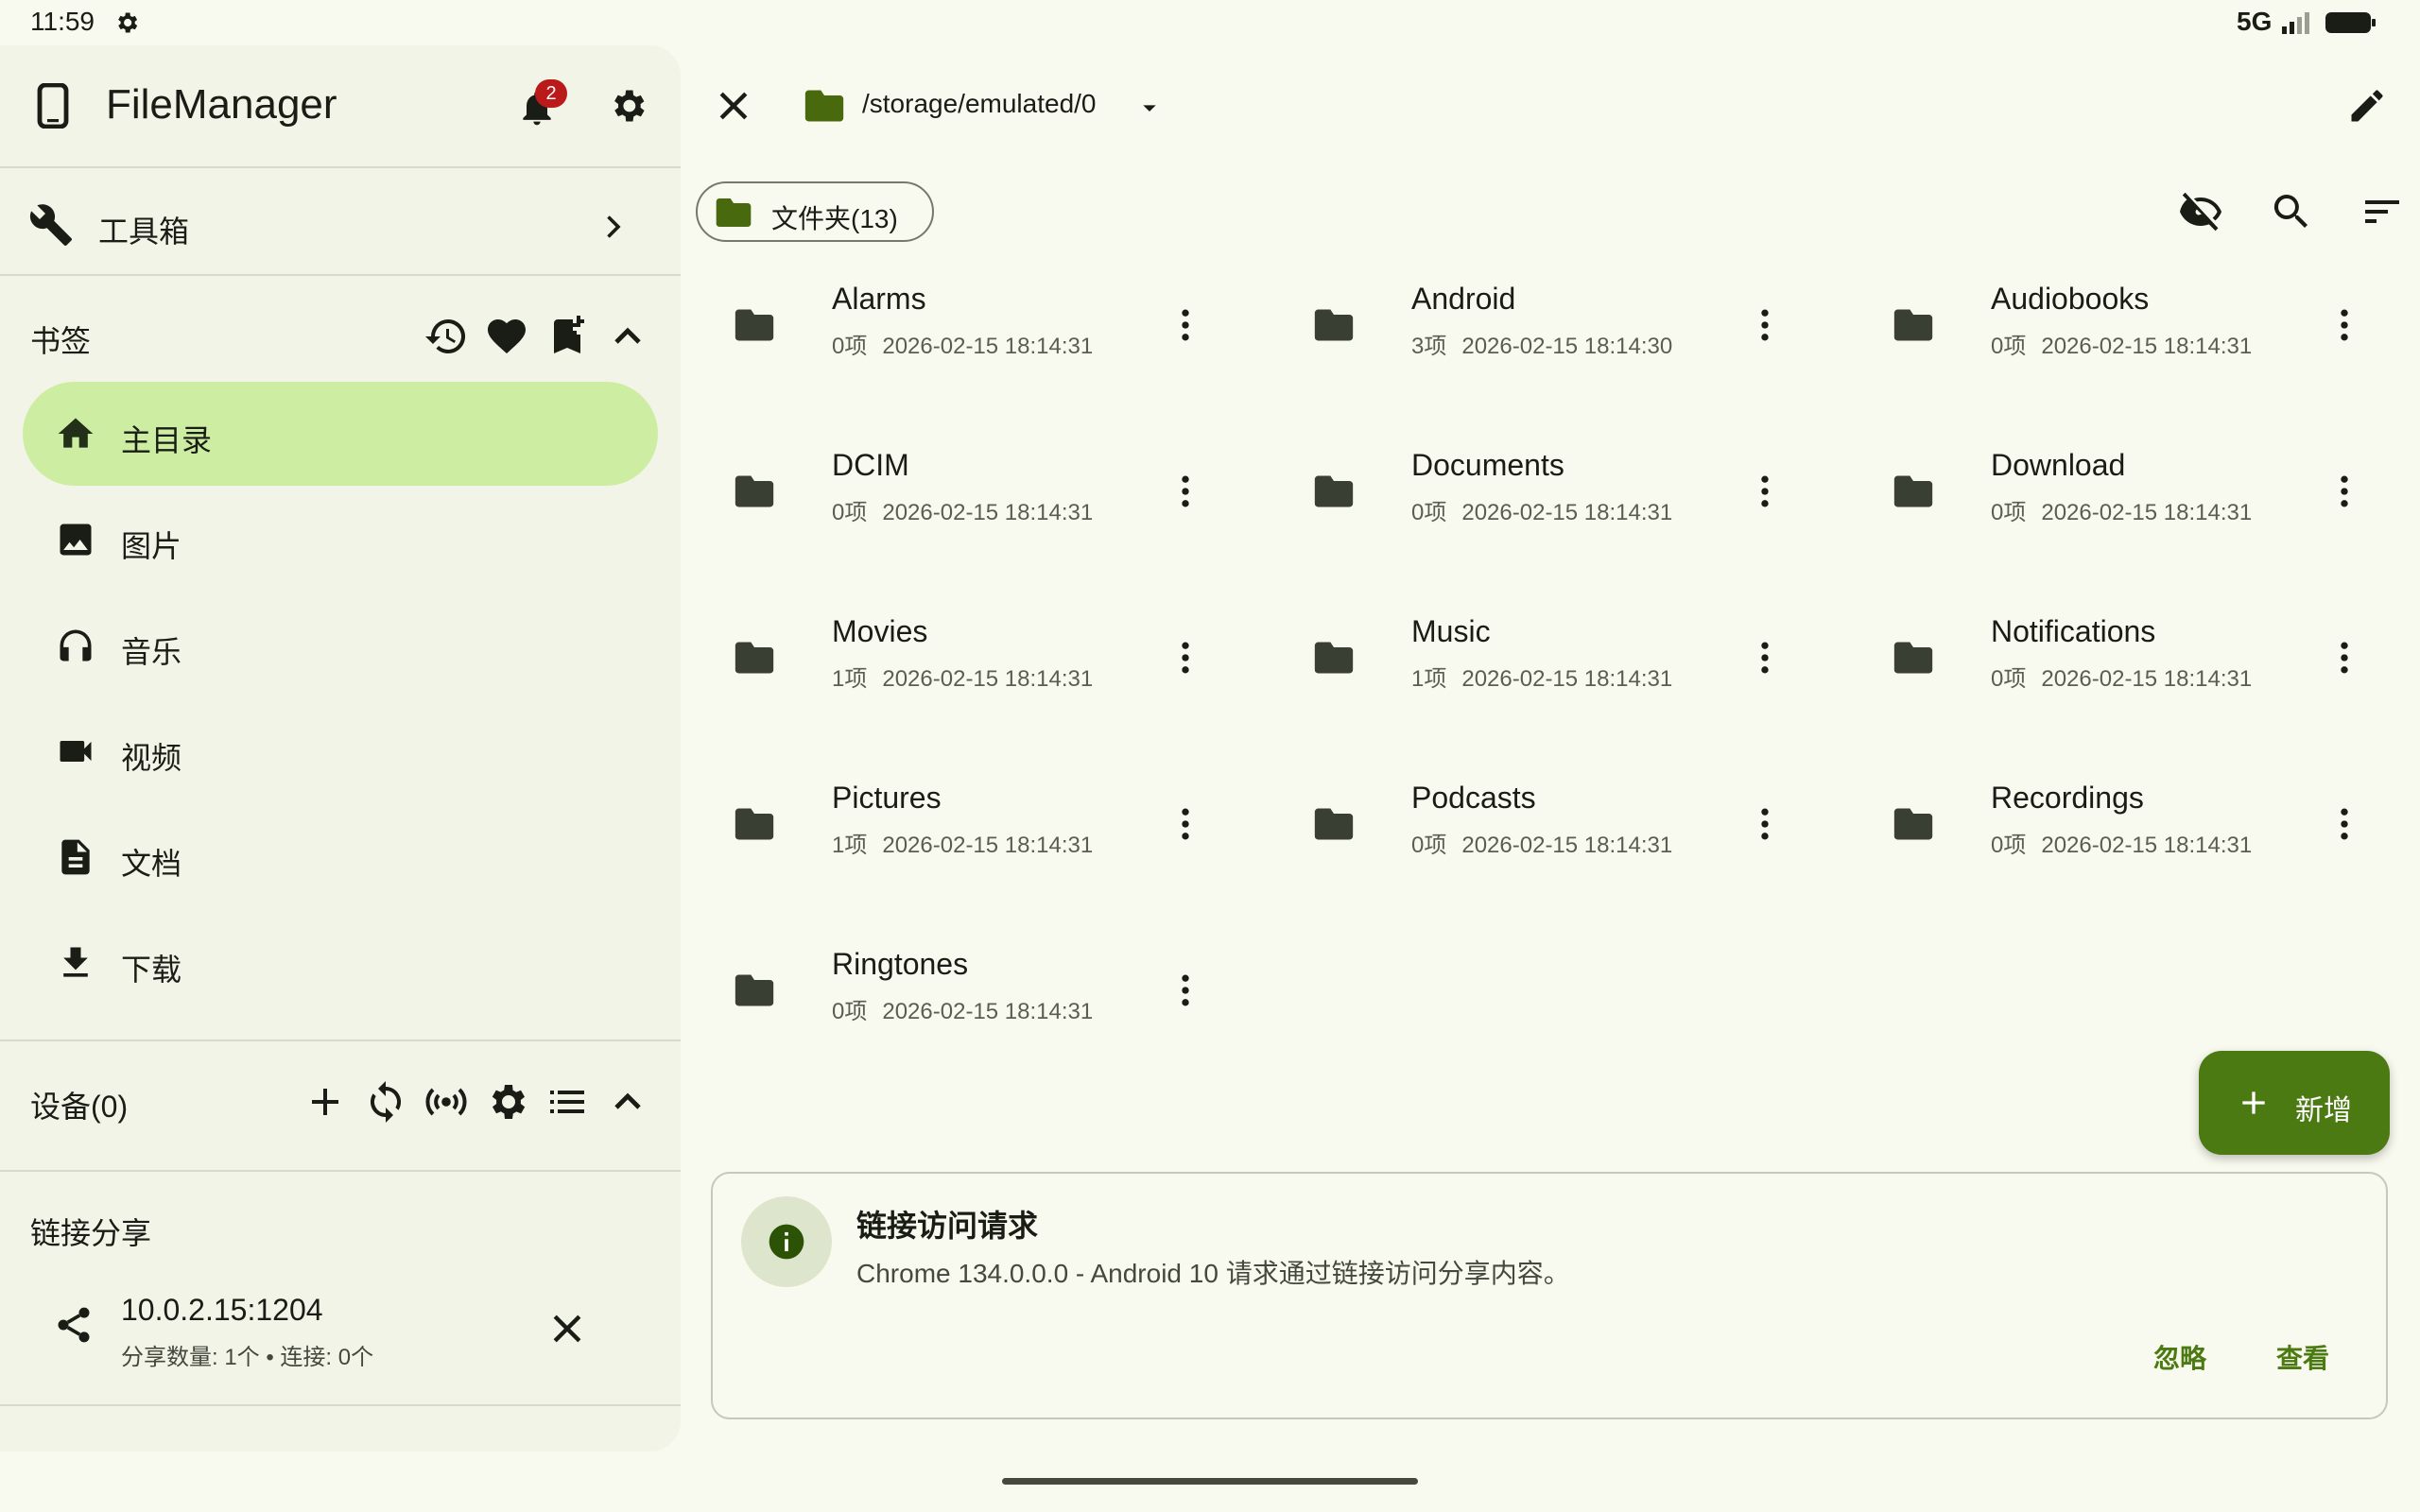 This screenshot has width=2420, height=1512. I want to click on file-item: Podcasts 0项 2026-02-15 18:14:31, so click(1572, 839).